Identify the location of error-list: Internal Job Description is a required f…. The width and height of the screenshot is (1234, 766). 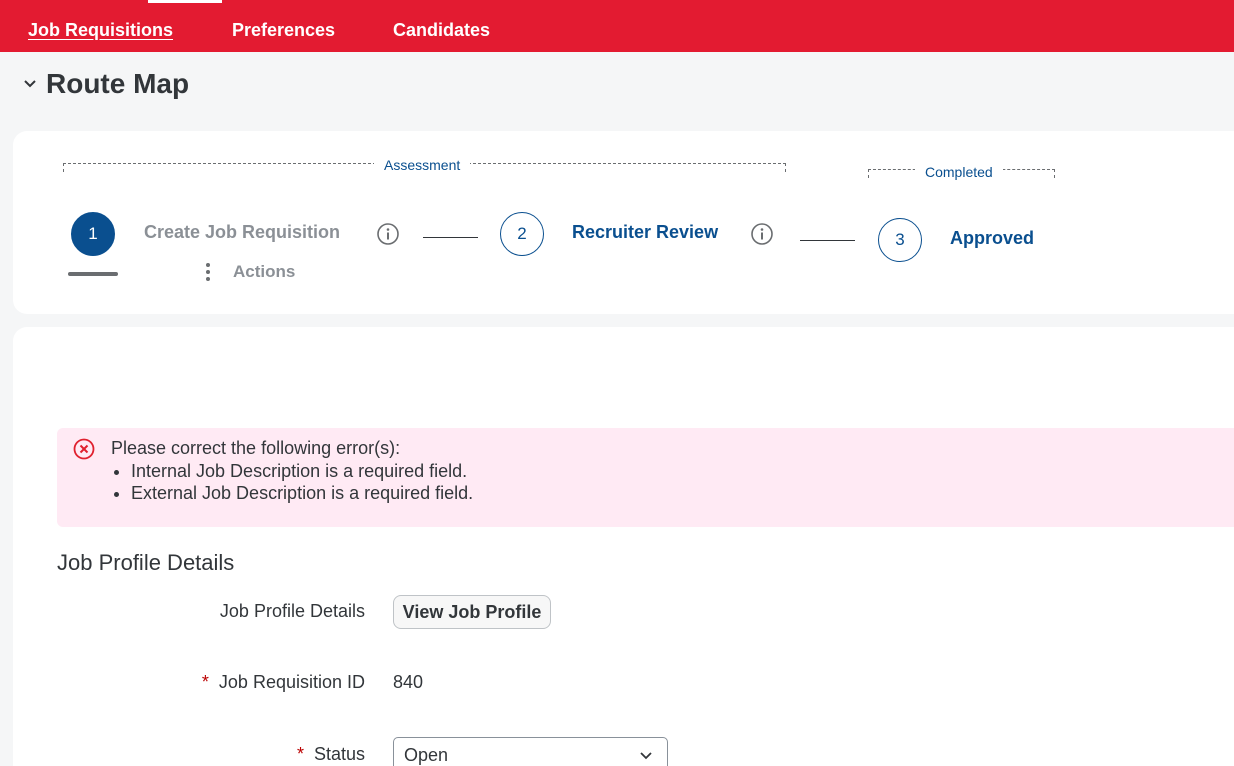
(302, 482).